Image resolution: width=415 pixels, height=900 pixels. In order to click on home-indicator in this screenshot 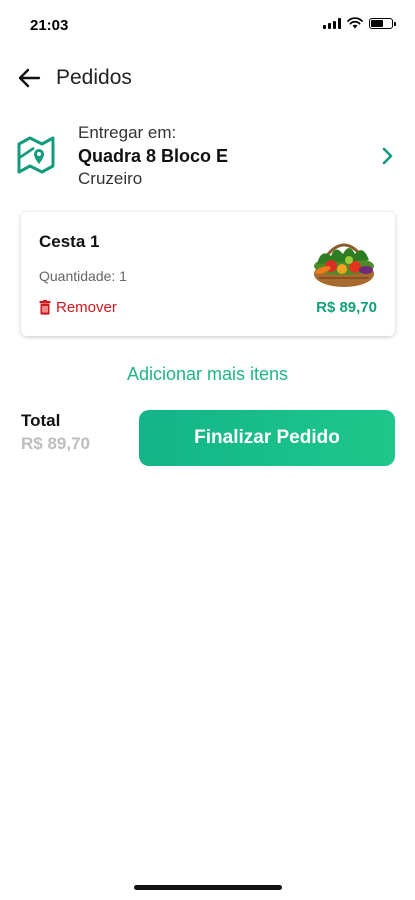, I will do `click(208, 887)`.